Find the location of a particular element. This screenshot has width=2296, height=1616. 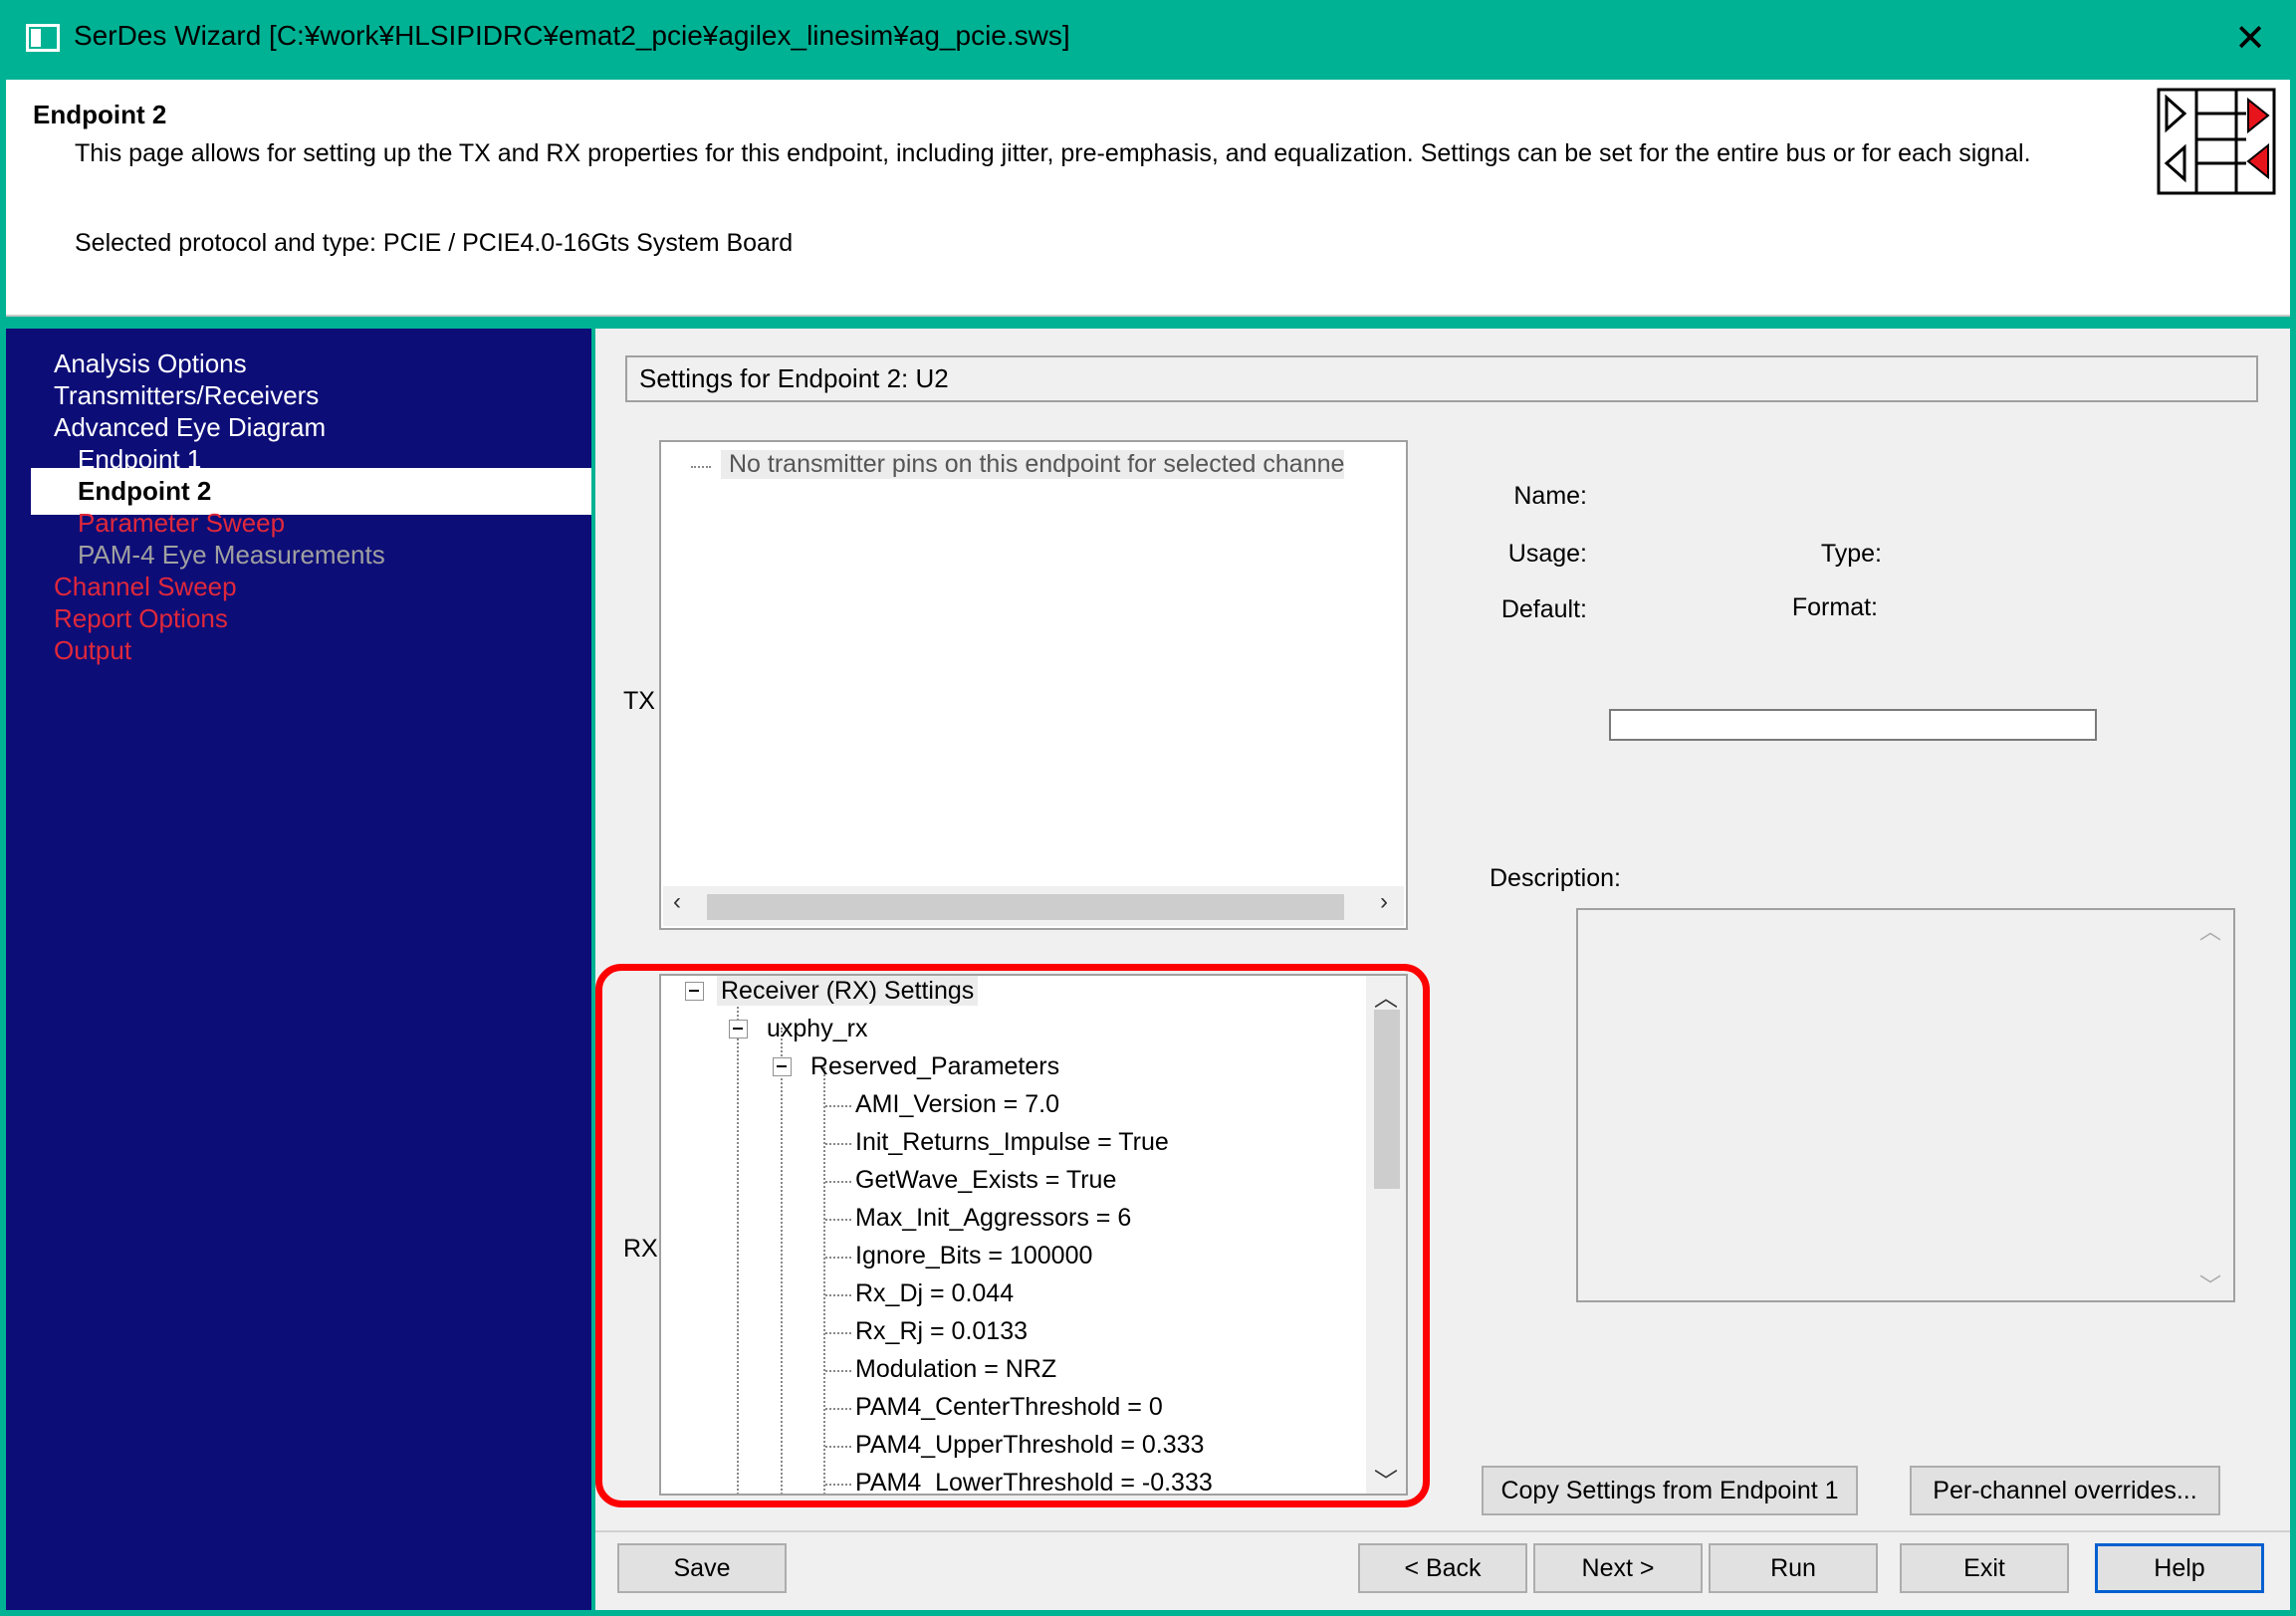

property-value-input is located at coordinates (1853, 725).